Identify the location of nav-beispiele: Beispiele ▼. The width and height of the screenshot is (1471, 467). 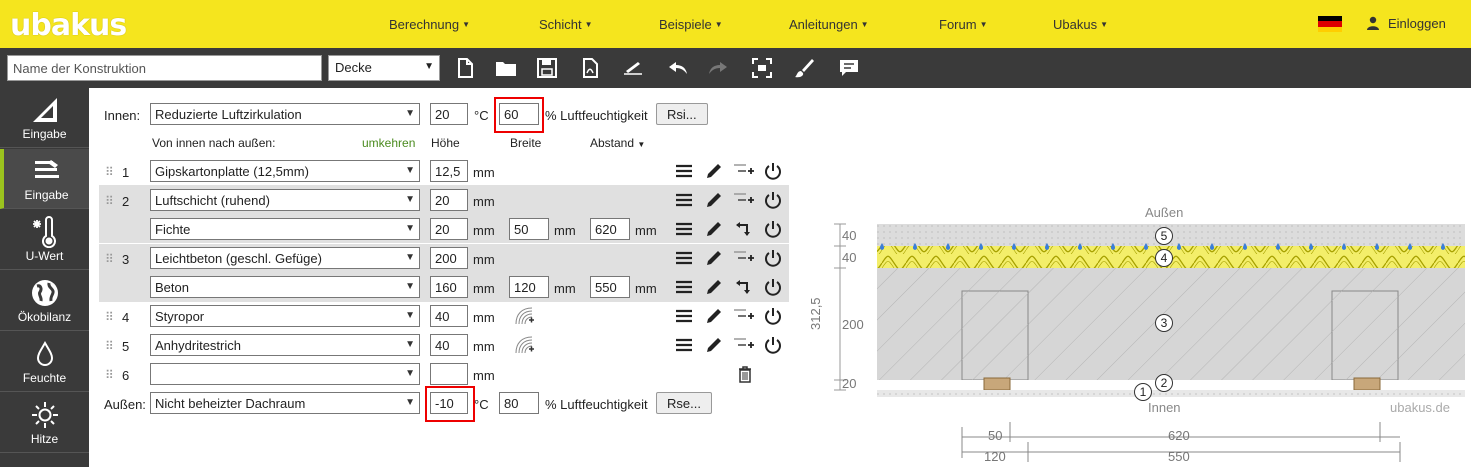
(691, 24).